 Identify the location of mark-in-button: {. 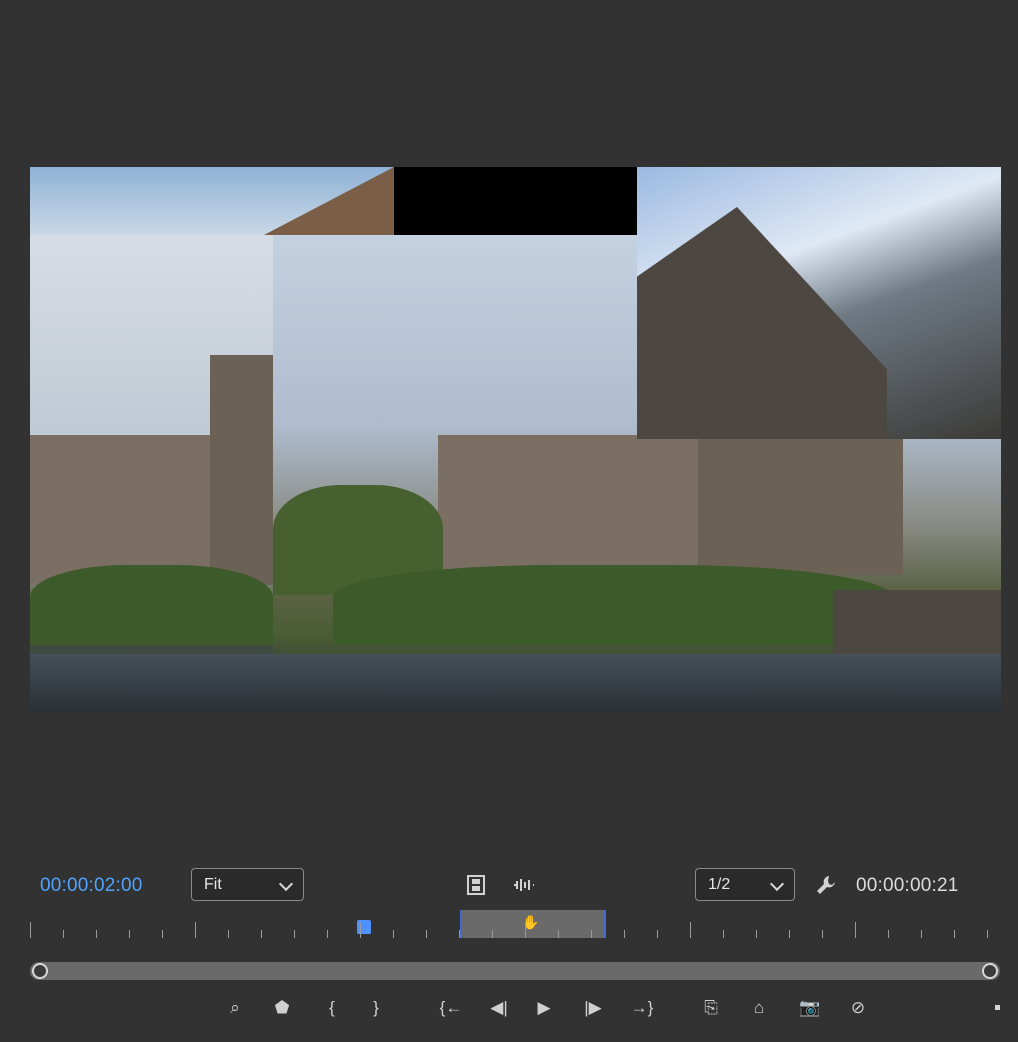
(332, 1008).